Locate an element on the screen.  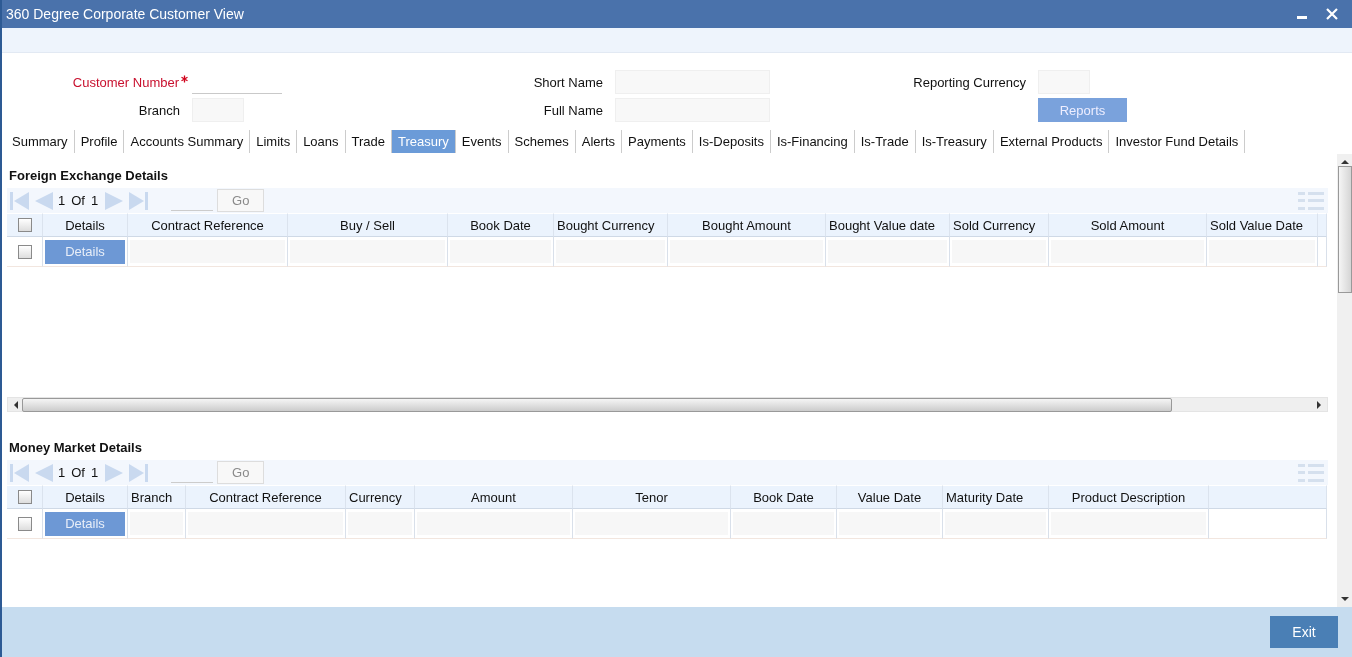
column-header: Sold Currency is located at coordinates (999, 225).